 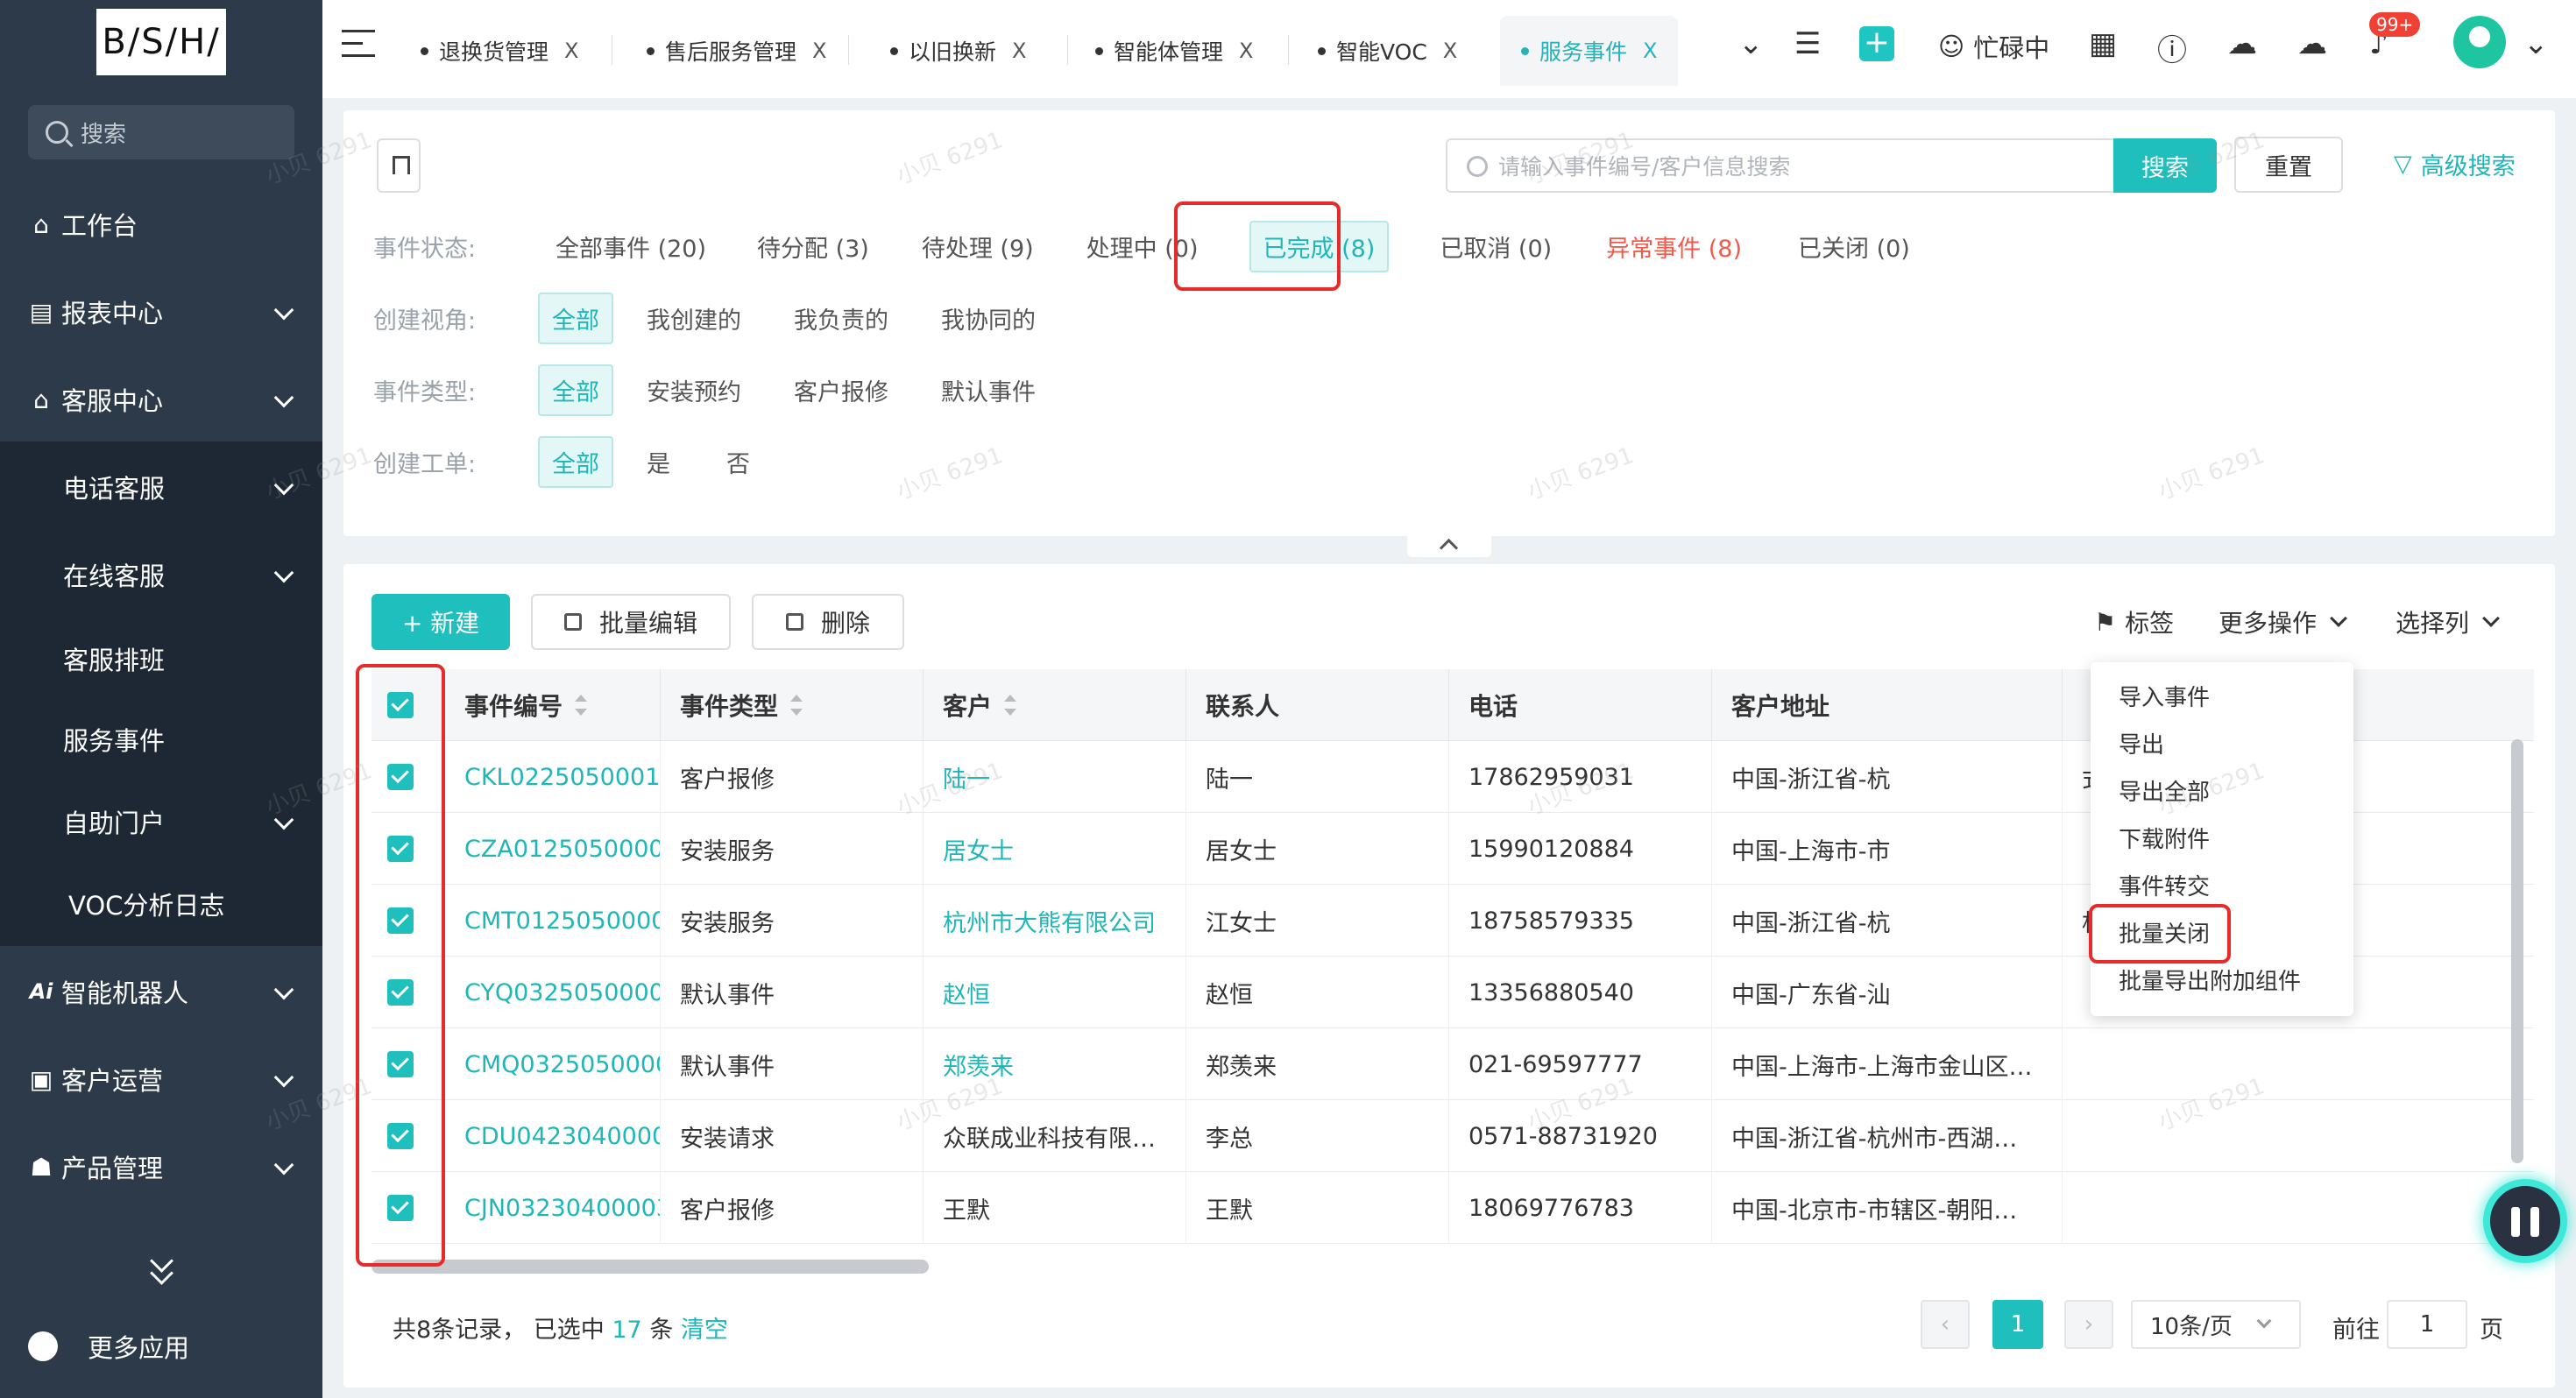 What do you see at coordinates (161, 1268) in the screenshot?
I see `double-chevron-down-icon` at bounding box center [161, 1268].